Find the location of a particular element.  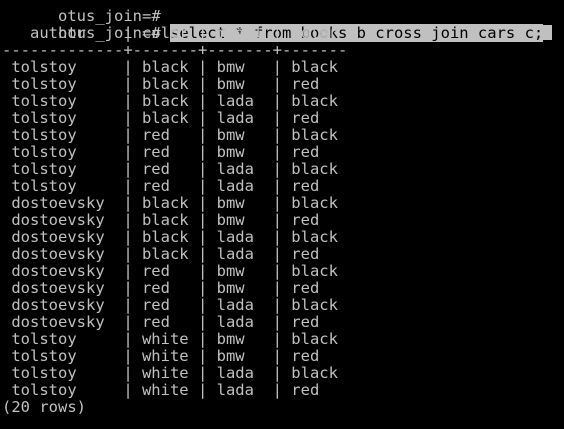

table-row: tolstoy | white | lada | black is located at coordinates (170, 373).